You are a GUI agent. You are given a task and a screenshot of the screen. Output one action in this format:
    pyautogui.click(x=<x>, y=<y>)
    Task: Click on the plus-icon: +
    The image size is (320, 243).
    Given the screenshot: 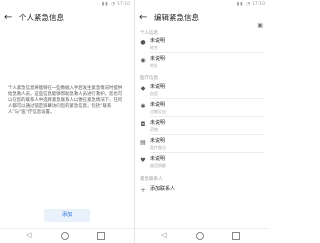 What is the action you would take?
    pyautogui.click(x=143, y=190)
    